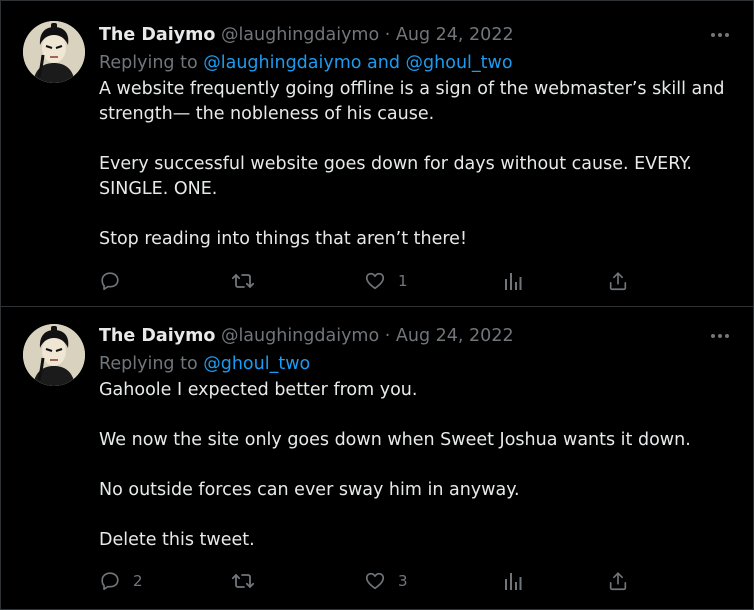 Image resolution: width=754 pixels, height=610 pixels. I want to click on tweet-paragraph: Delete this tweet., so click(177, 540).